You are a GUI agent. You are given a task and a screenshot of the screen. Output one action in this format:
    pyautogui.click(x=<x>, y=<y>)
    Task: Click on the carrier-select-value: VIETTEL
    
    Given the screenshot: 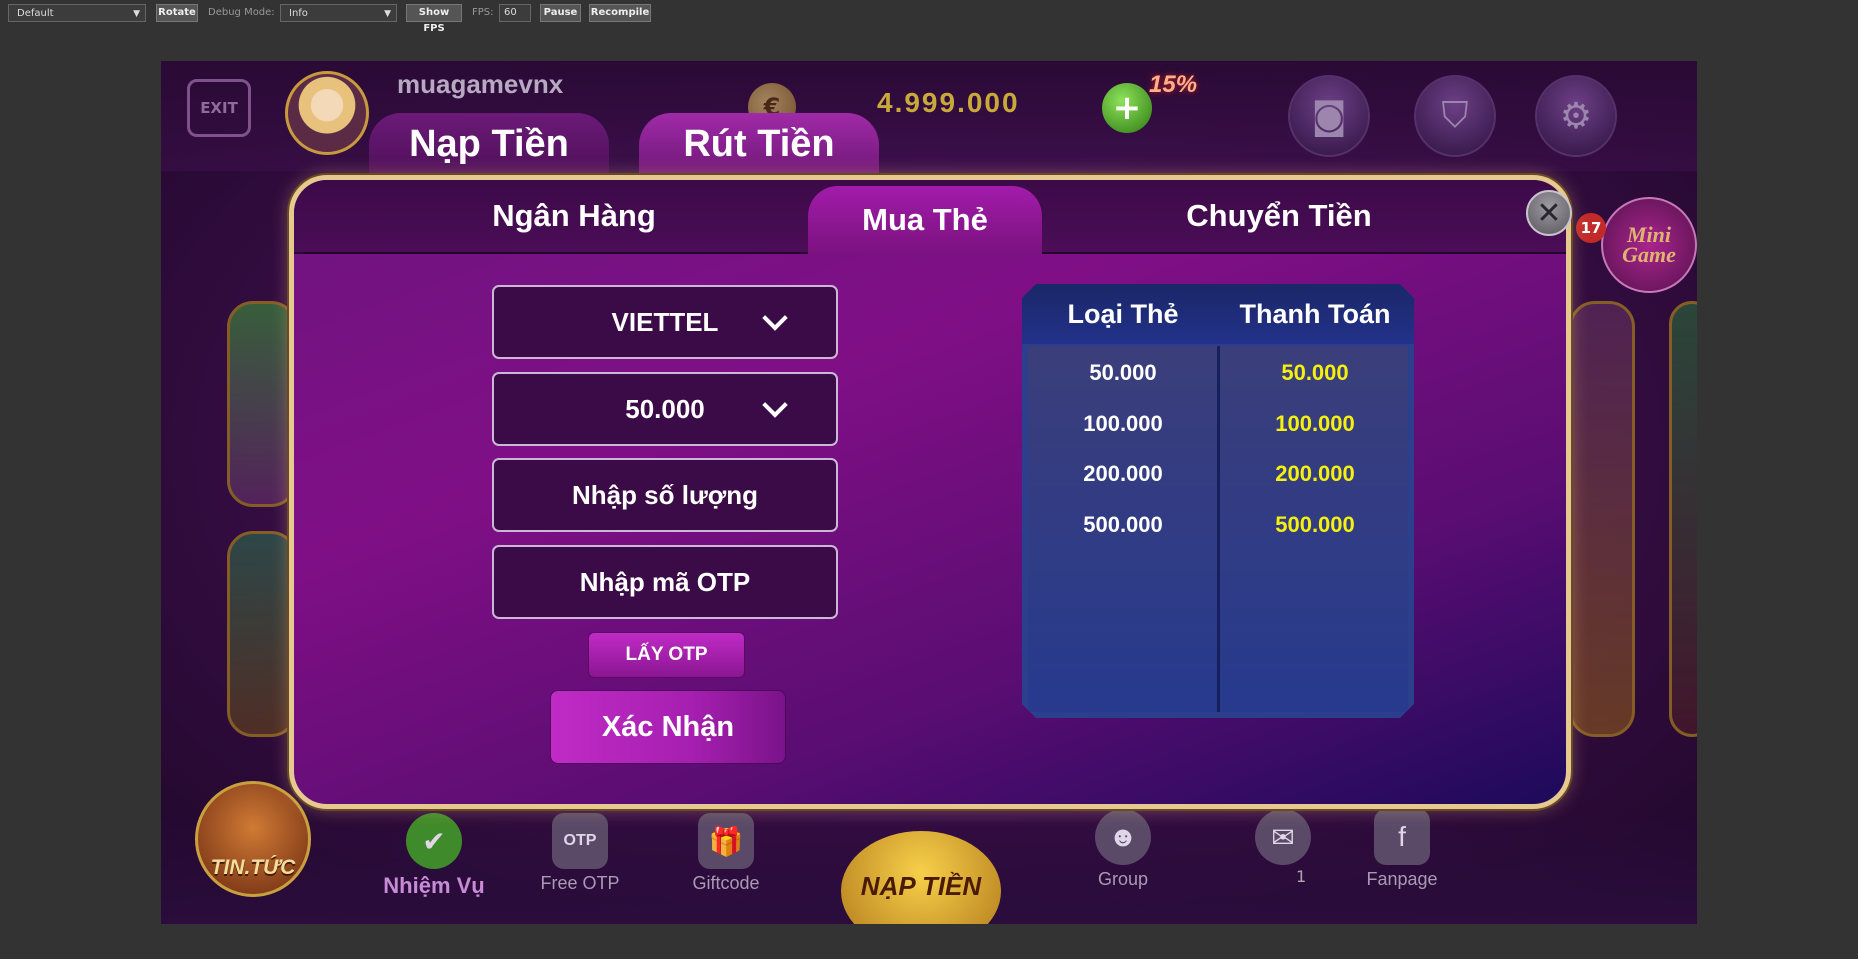 What is the action you would take?
    pyautogui.click(x=665, y=321)
    